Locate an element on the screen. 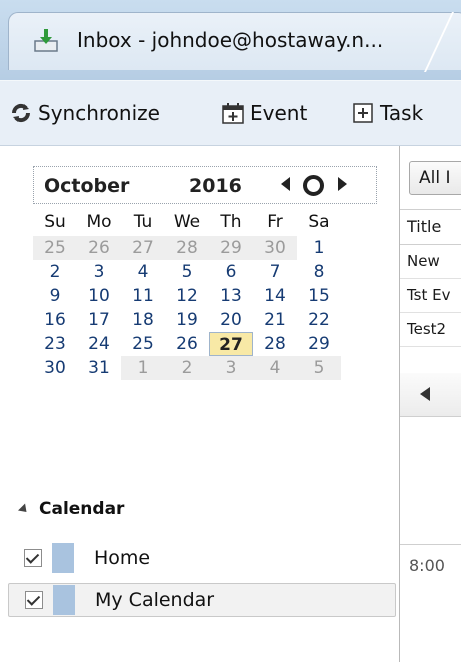 This screenshot has height=662, width=461. week-row: 16 17 18 19 20 21 22 is located at coordinates (205, 320).